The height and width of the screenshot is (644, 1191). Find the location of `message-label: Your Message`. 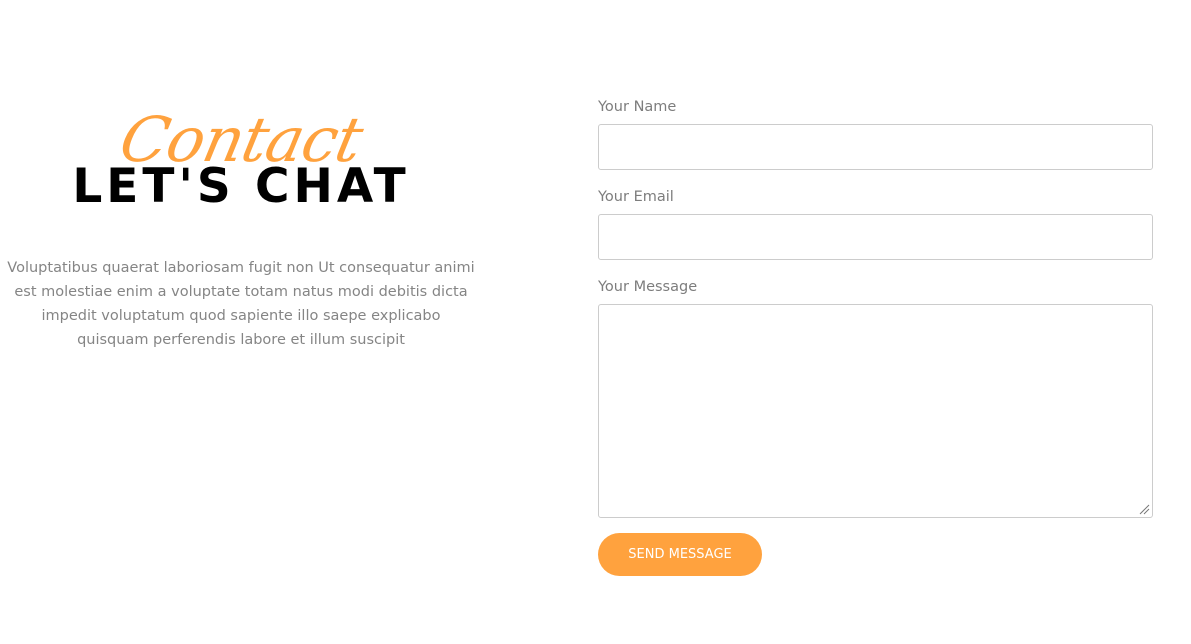

message-label: Your Message is located at coordinates (648, 287).